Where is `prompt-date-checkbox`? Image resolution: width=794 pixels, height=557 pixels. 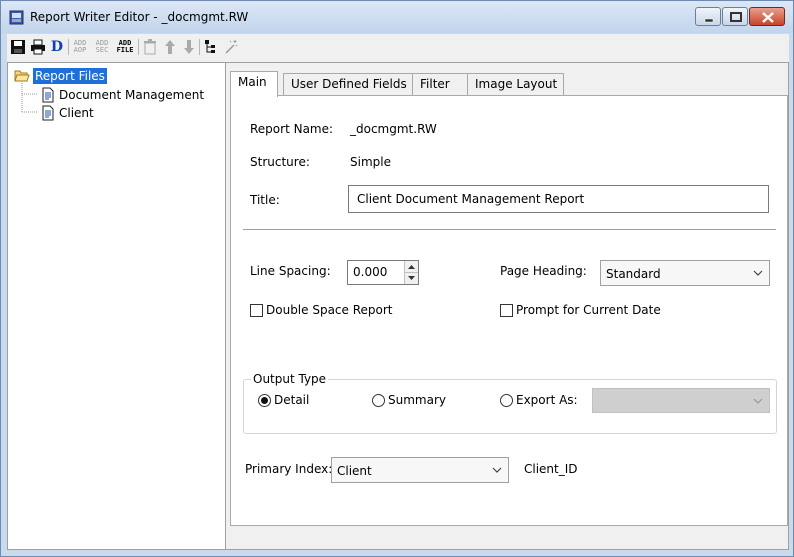
prompt-date-checkbox is located at coordinates (506, 310).